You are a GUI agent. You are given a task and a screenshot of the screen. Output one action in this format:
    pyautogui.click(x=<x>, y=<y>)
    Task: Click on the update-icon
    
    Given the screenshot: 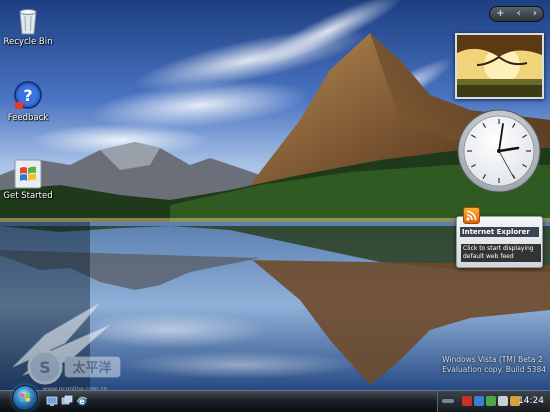 What is the action you would take?
    pyautogui.click(x=491, y=401)
    